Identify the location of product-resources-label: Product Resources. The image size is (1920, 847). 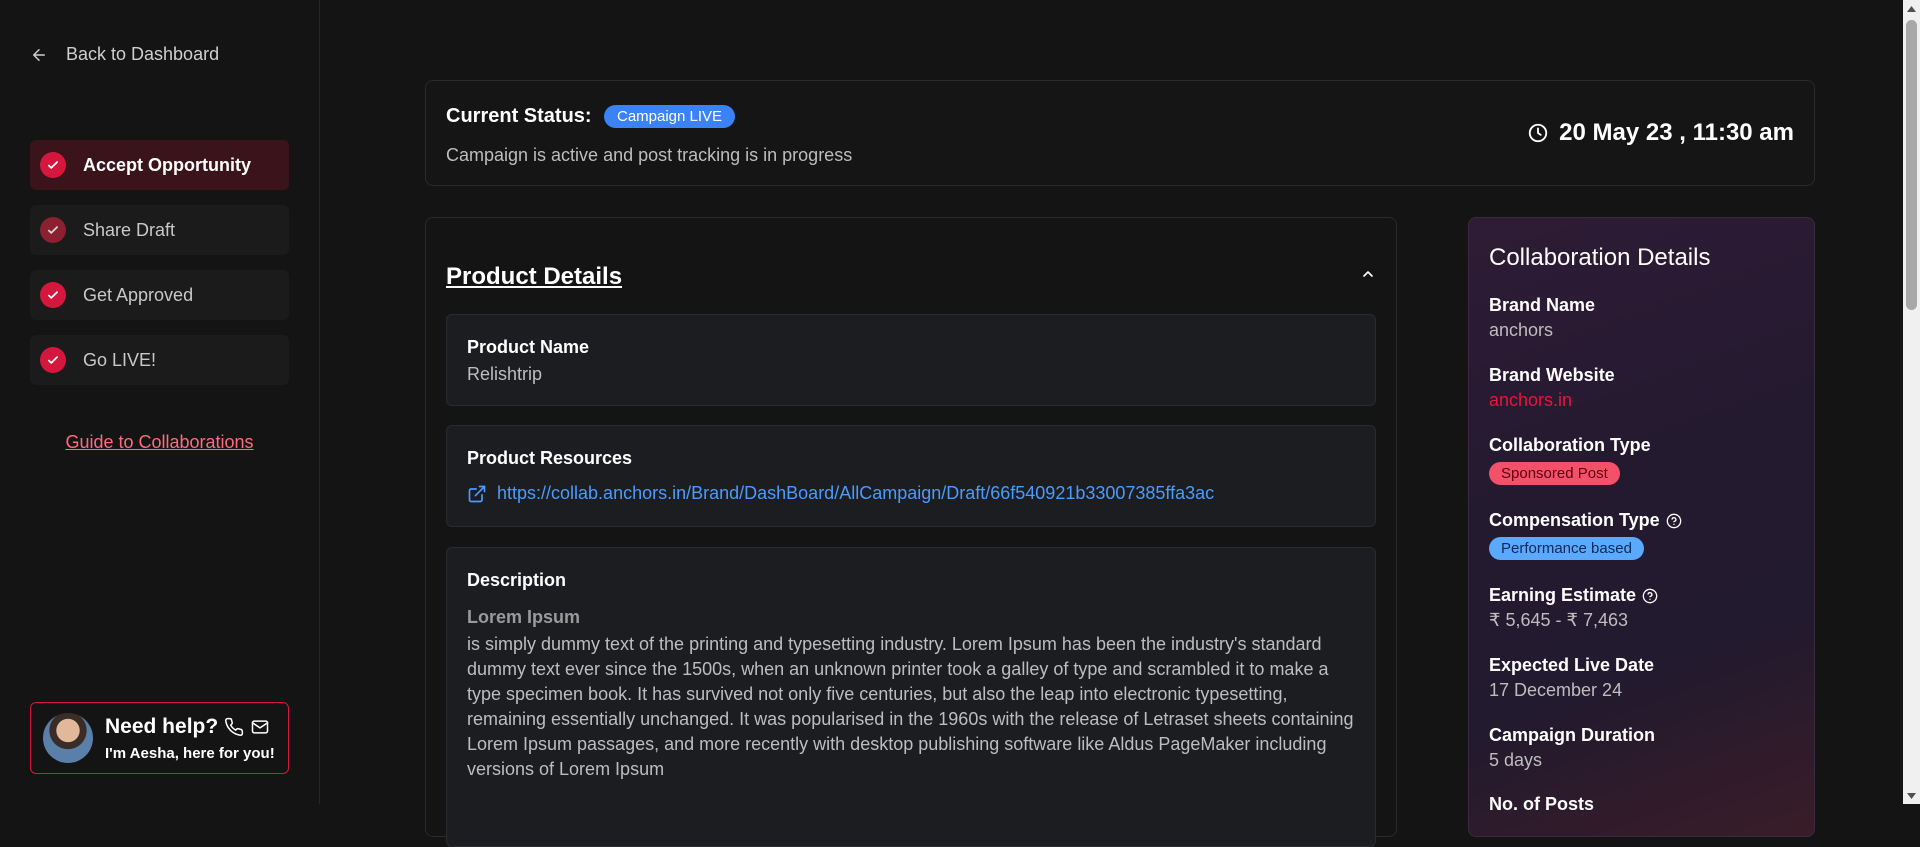
(550, 458).